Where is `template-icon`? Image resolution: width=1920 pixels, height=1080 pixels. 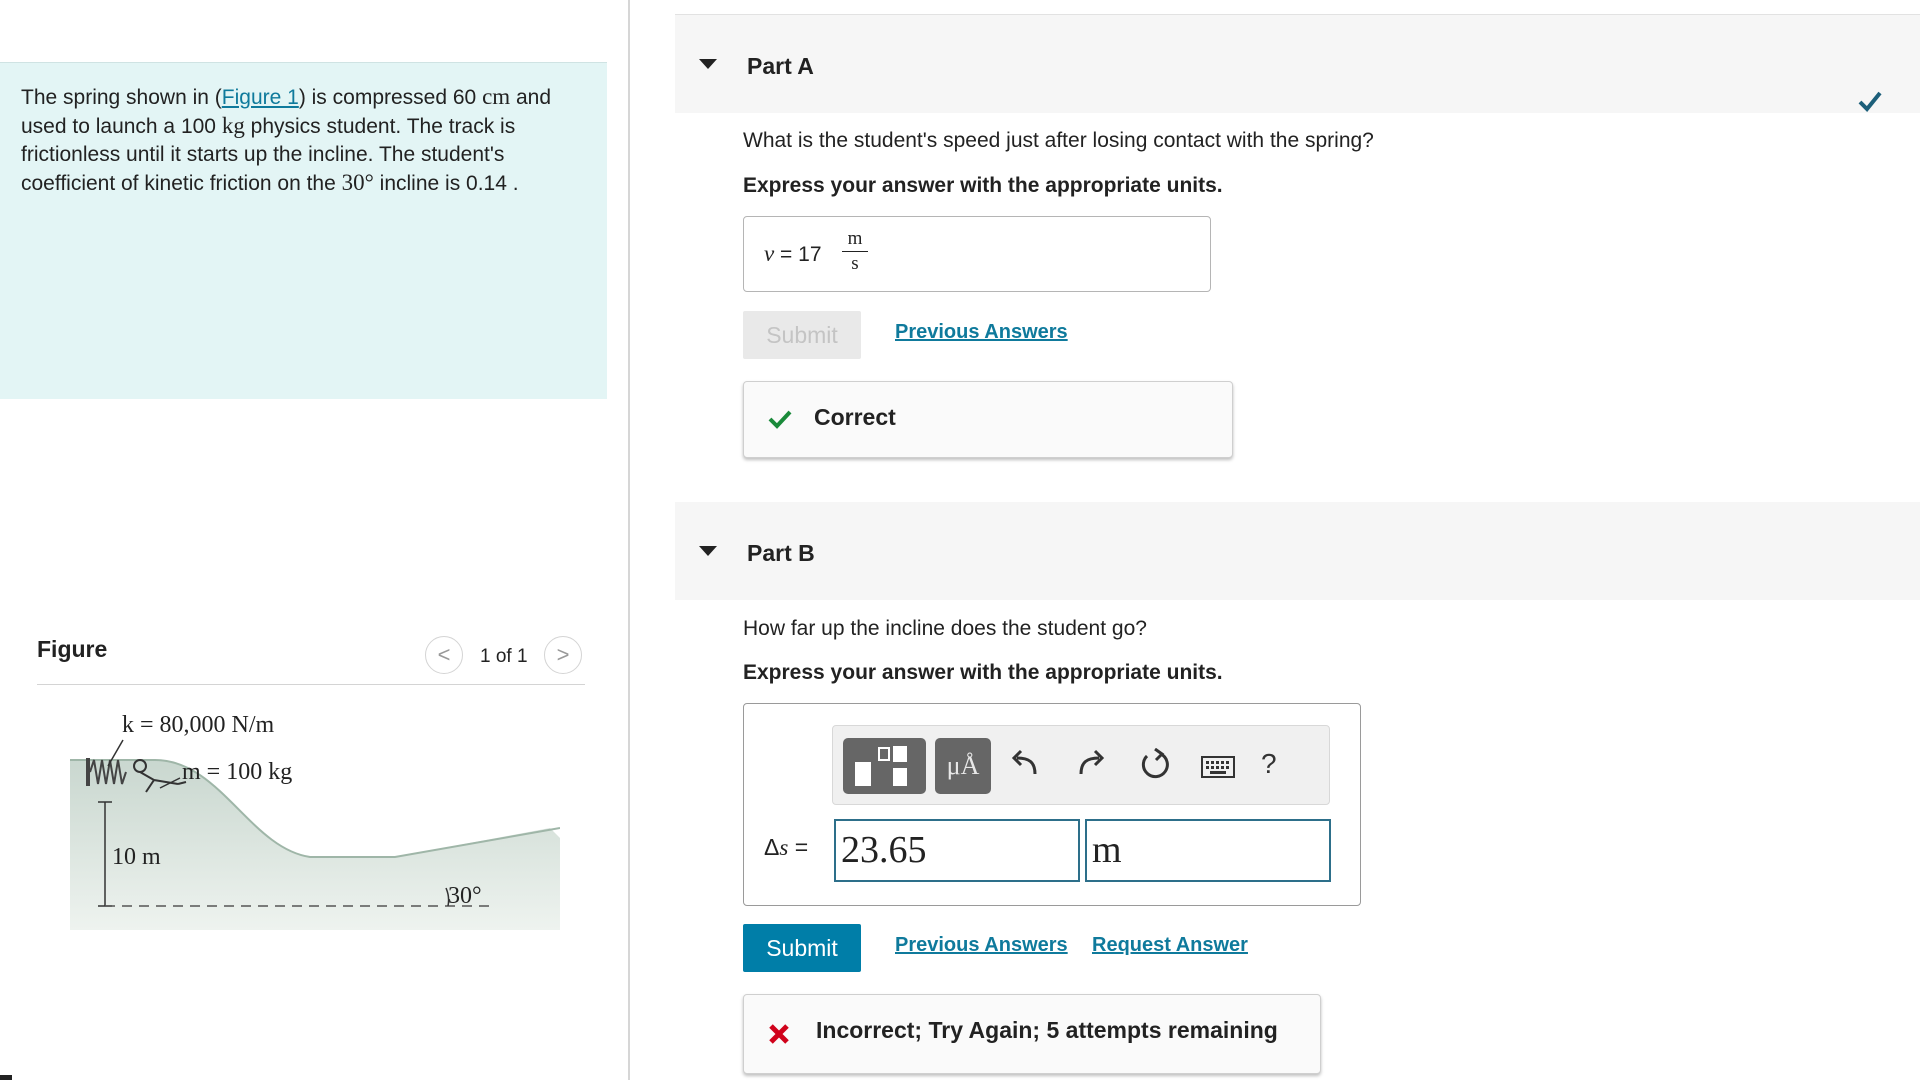
template-icon is located at coordinates (881, 766).